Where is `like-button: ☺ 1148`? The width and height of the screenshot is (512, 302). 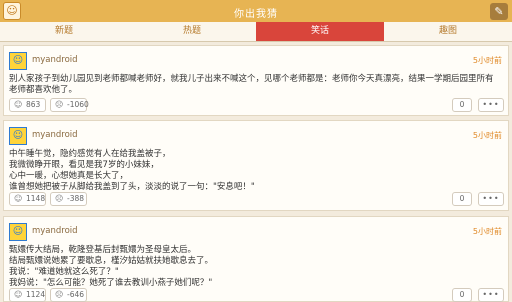 like-button: ☺ 1148 is located at coordinates (27, 199).